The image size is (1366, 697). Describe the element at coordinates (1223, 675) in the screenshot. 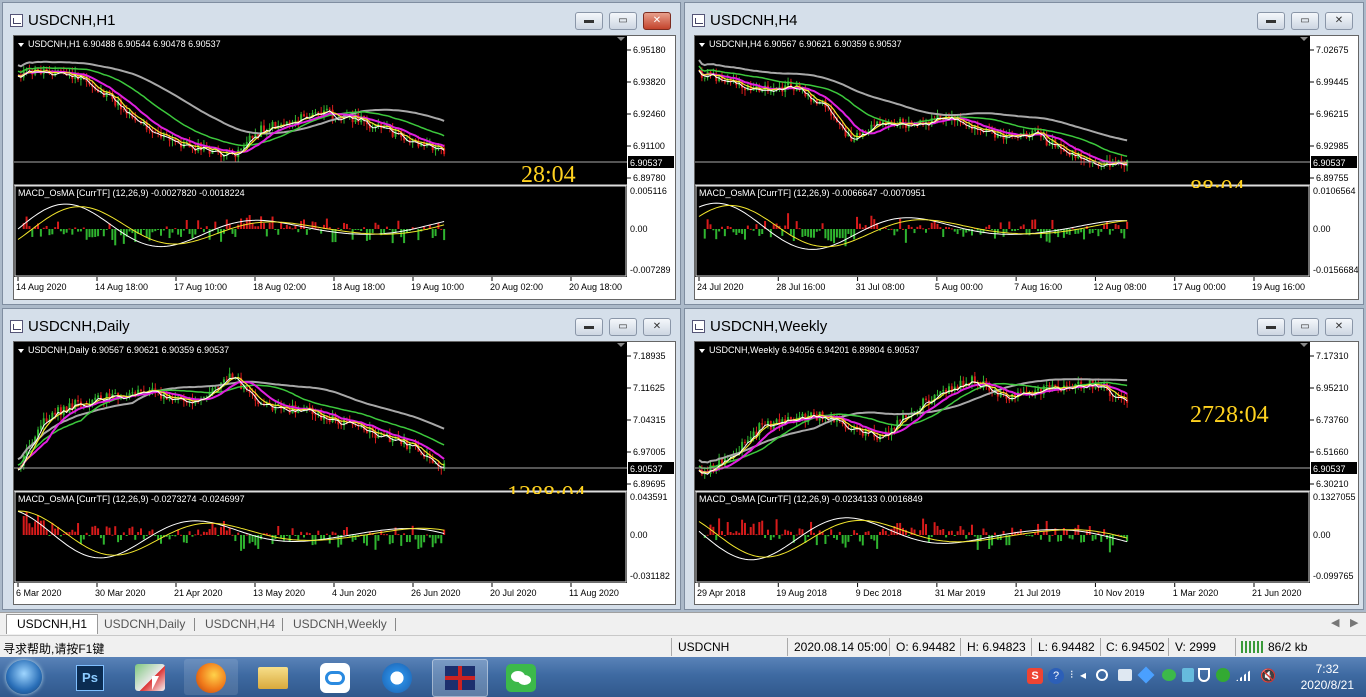

I see `security-icon` at that location.